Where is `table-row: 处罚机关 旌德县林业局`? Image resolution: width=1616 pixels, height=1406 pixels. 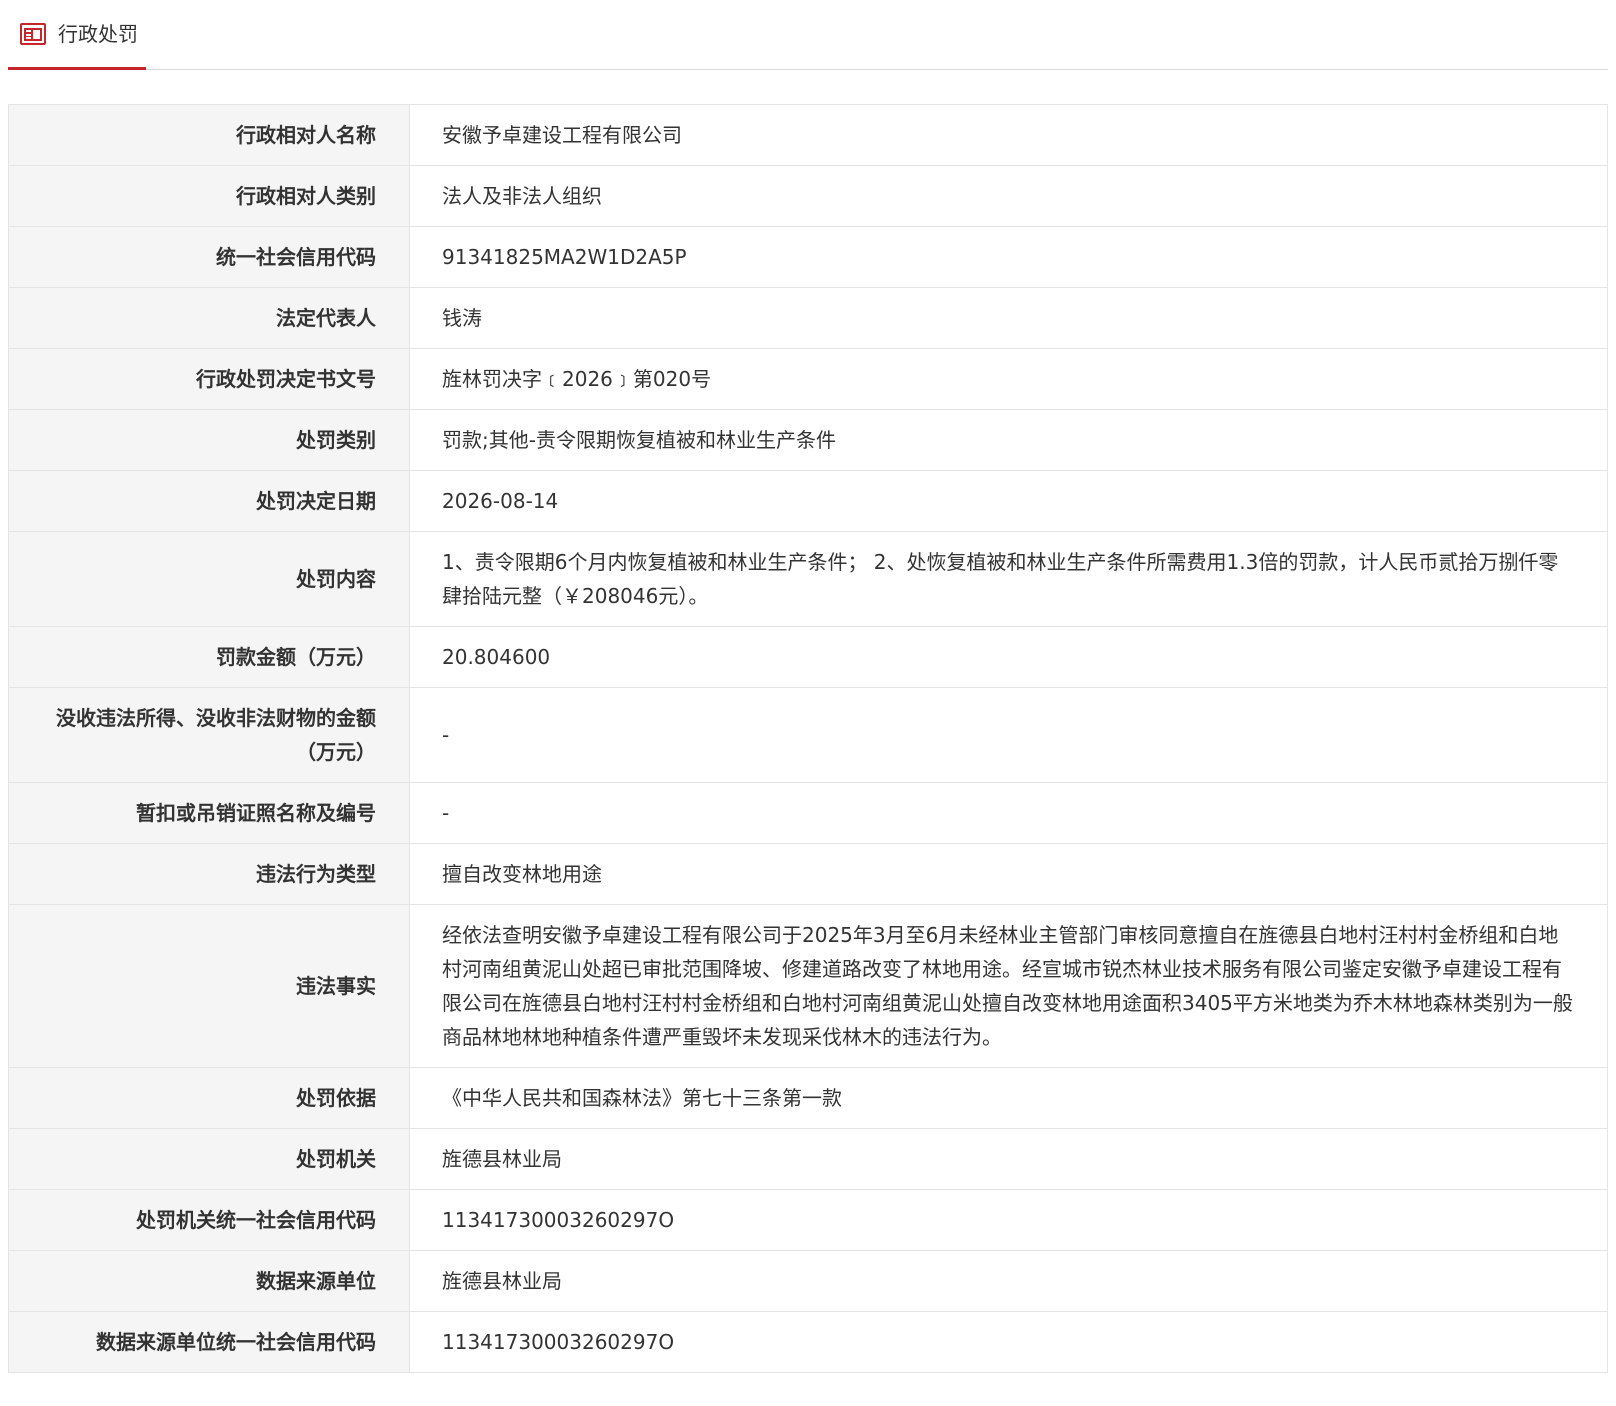 table-row: 处罚机关 旌德县林业局 is located at coordinates (808, 1159).